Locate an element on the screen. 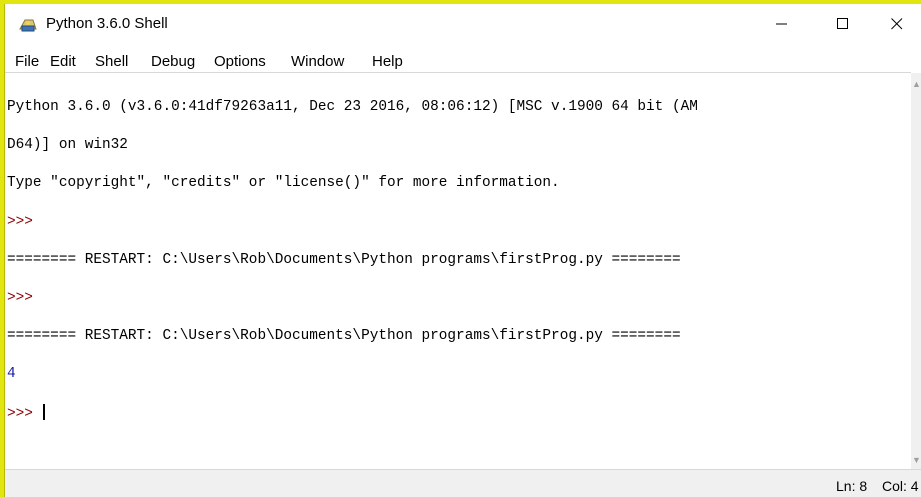 The height and width of the screenshot is (497, 921). scroll-up-arrow-icon: ▲ is located at coordinates (916, 84).